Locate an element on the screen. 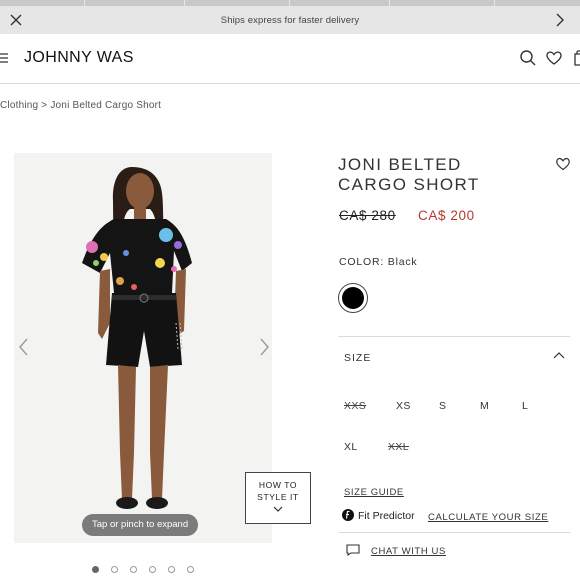 The width and height of the screenshot is (580, 580). size-option-xxs: XXS is located at coordinates (355, 406).